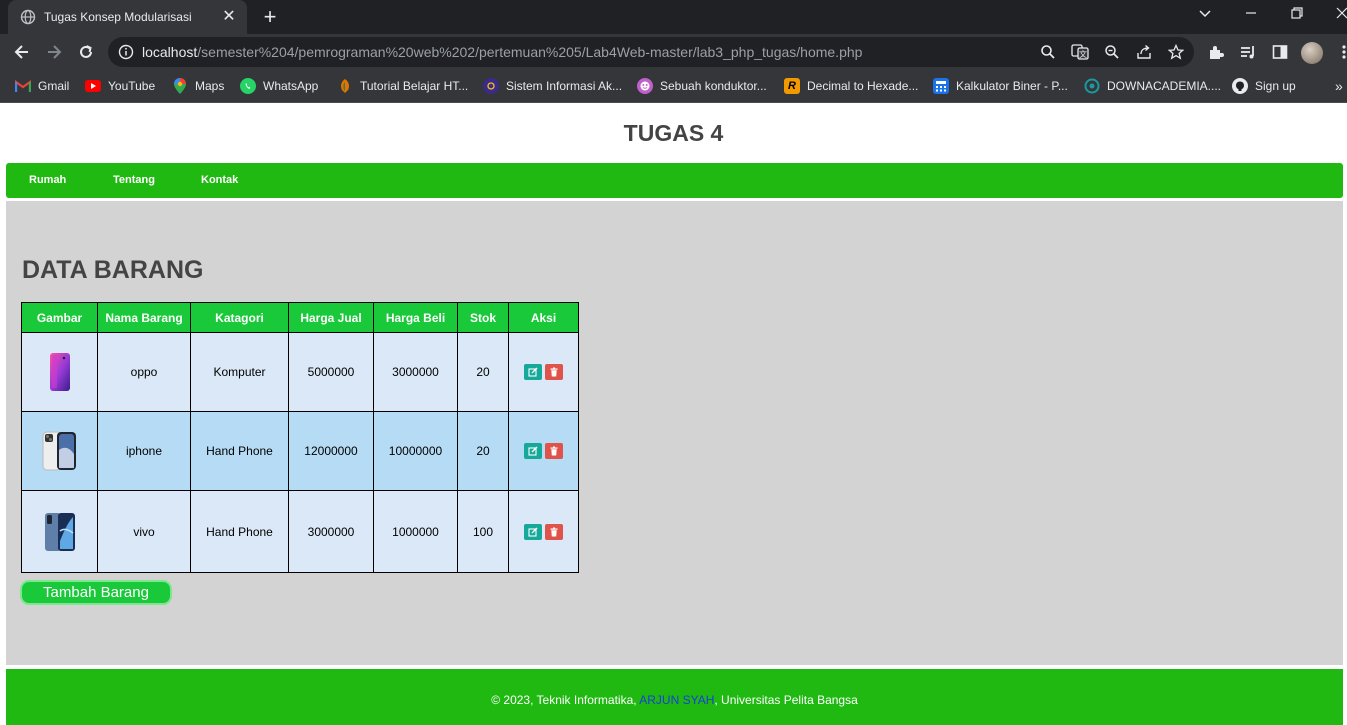 This screenshot has width=1347, height=725. Describe the element at coordinates (1280, 52) in the screenshot. I see `side-panel-icon` at that location.